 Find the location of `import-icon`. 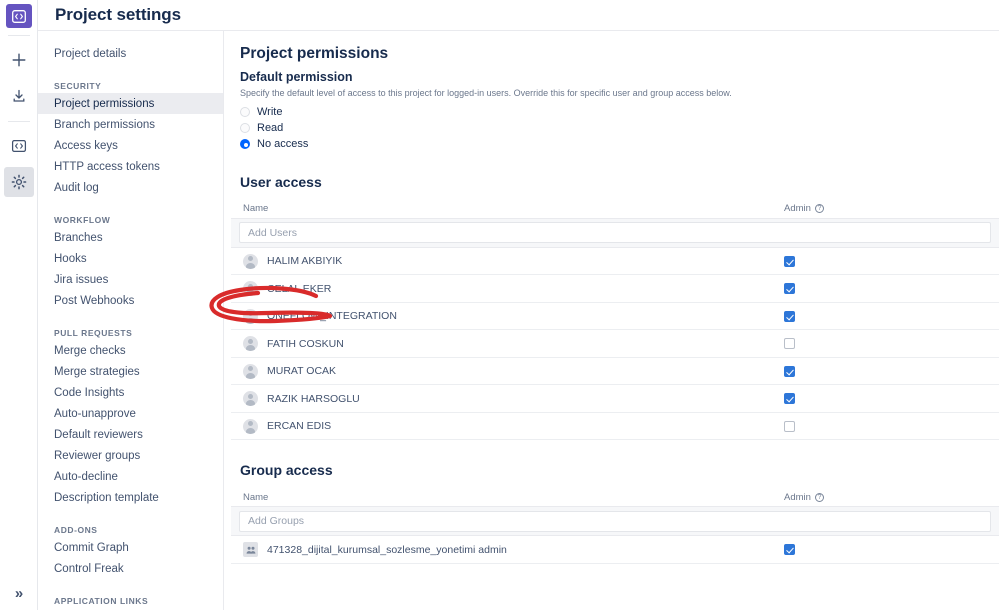

import-icon is located at coordinates (19, 96).